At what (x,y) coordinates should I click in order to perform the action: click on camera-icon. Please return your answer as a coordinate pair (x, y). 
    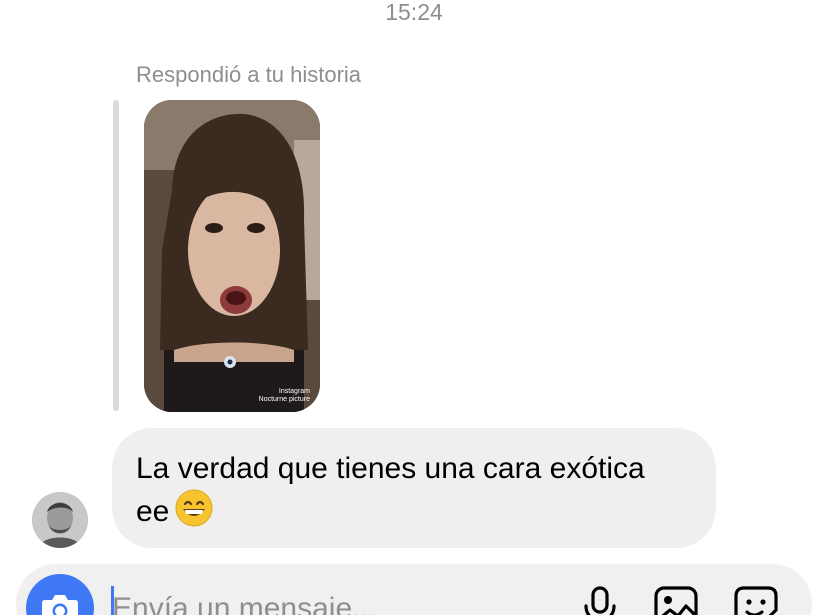
    Looking at the image, I should click on (60, 605).